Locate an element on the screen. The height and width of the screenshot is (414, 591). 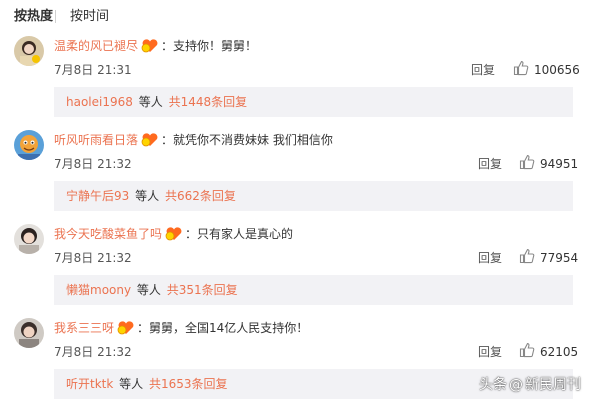
like-count: 77954 is located at coordinates (559, 258).